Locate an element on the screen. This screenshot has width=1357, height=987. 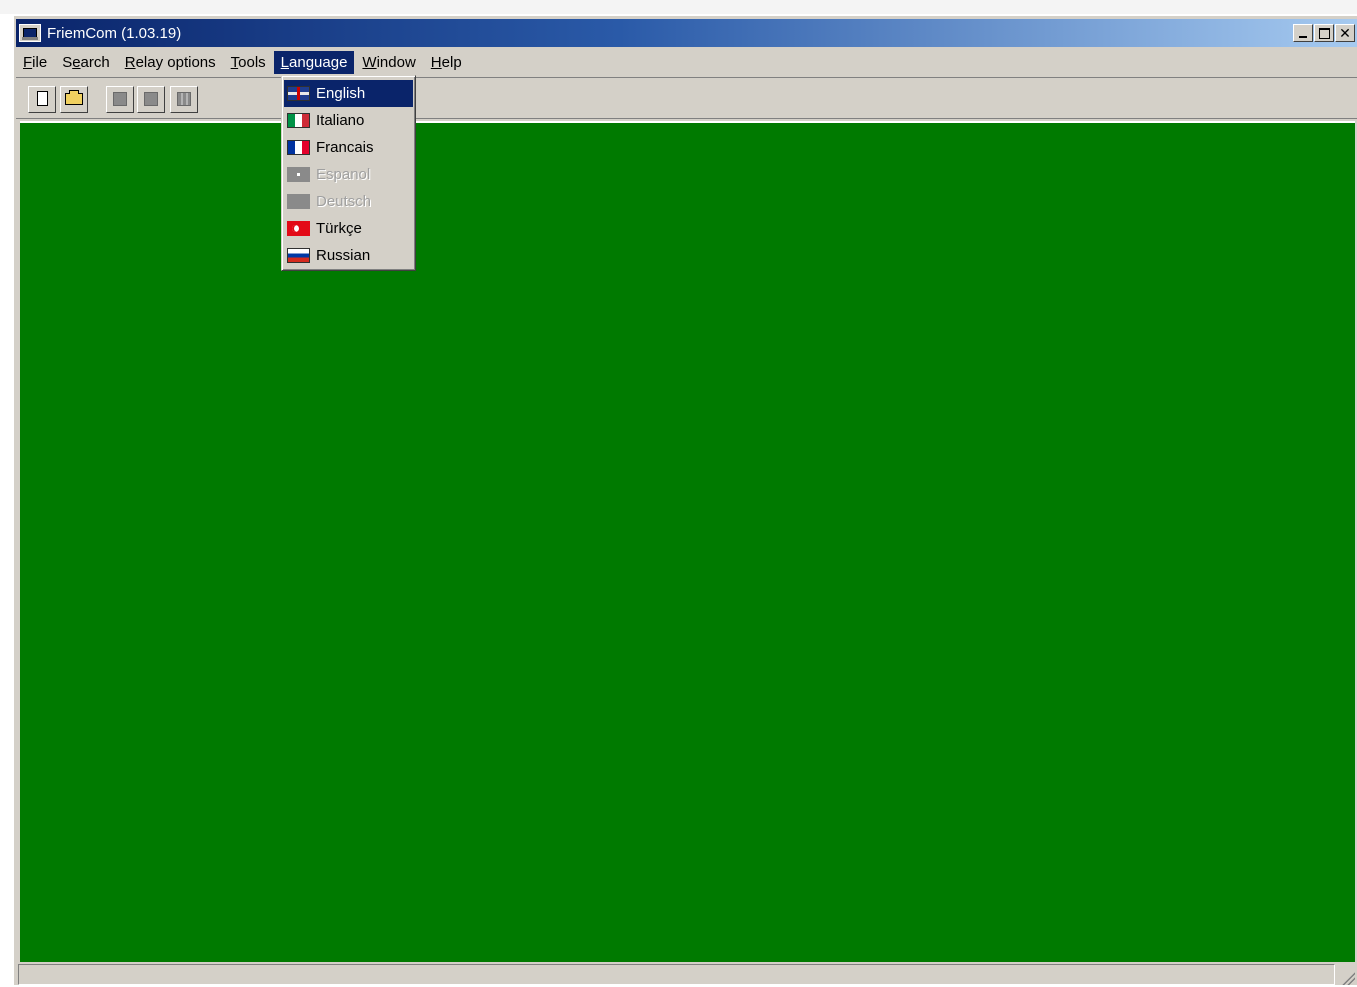
russia-flag-icon is located at coordinates (298, 255).